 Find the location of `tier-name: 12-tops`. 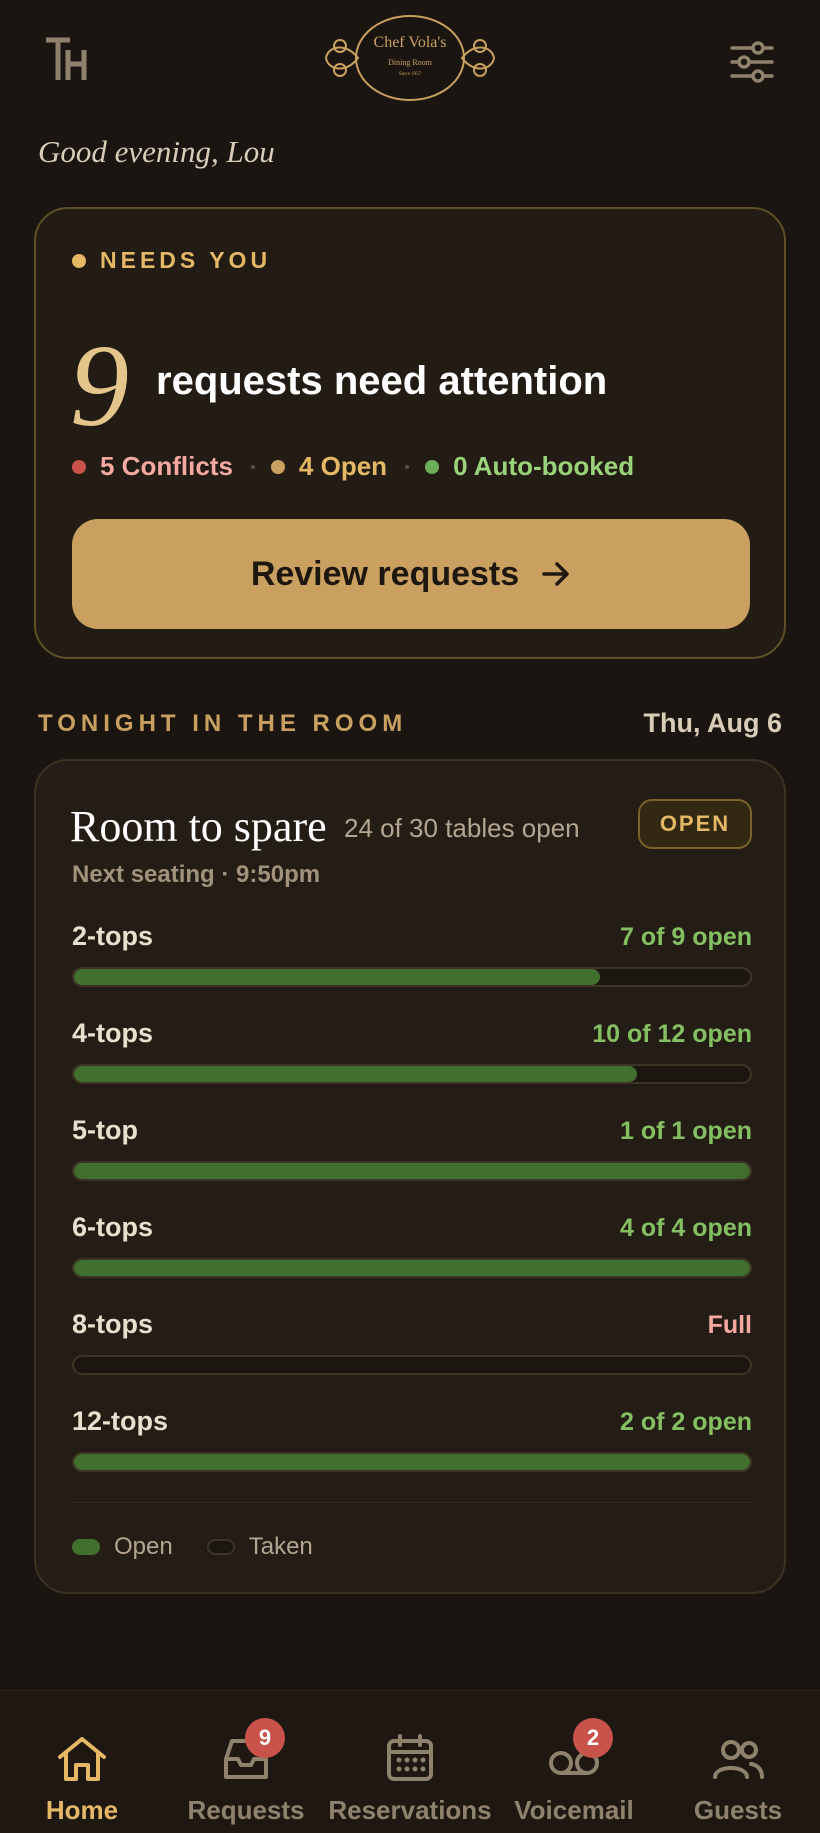

tier-name: 12-tops is located at coordinates (120, 1421).